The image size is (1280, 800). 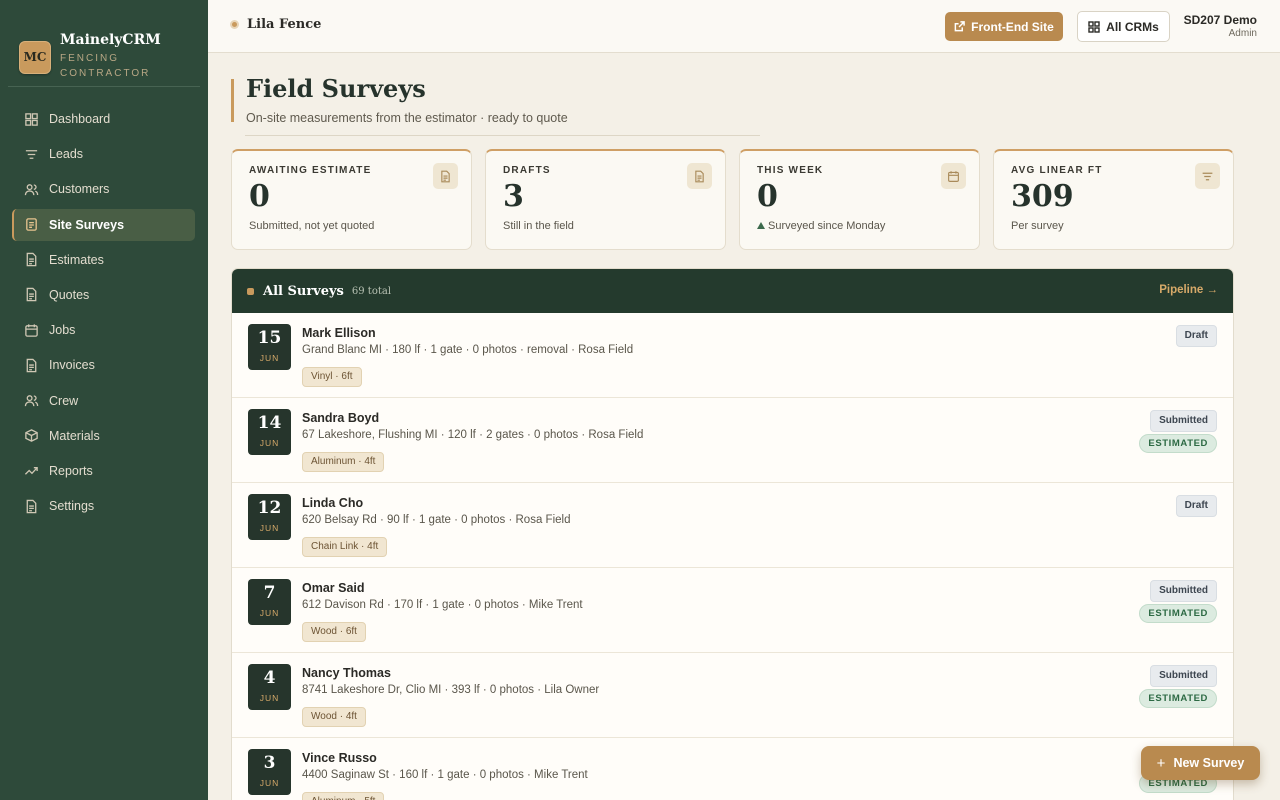 I want to click on stat-note: Surveyed since Monday, so click(x=868, y=226).